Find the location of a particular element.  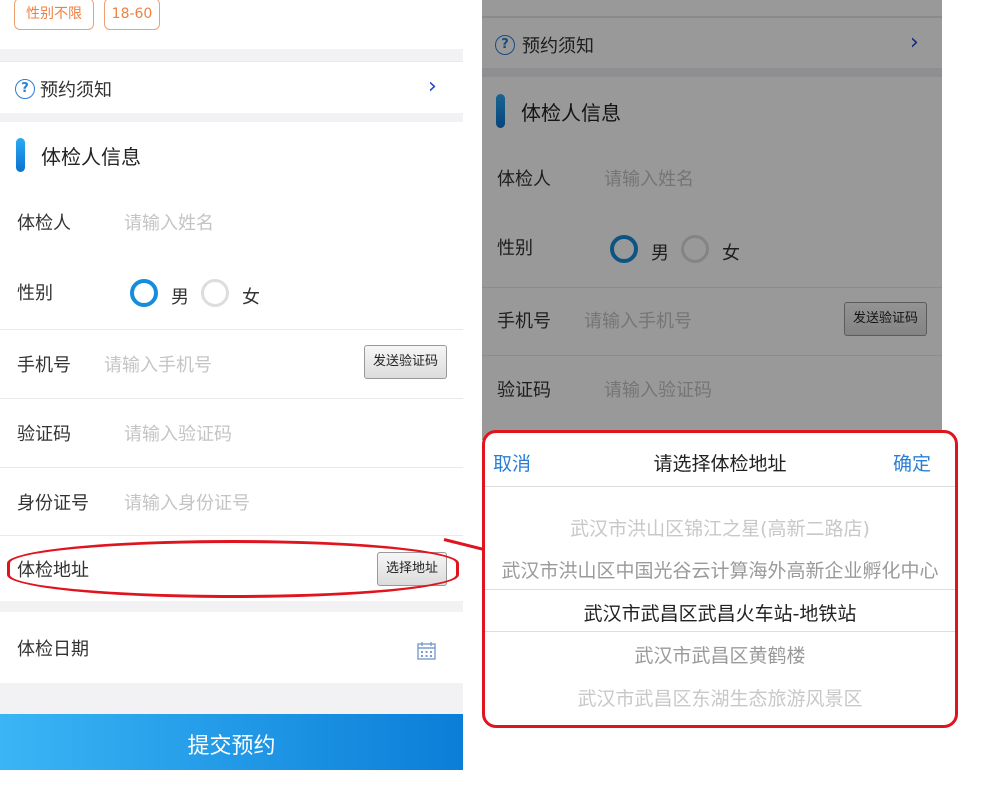

radio-female-label: 女 is located at coordinates (251, 297).